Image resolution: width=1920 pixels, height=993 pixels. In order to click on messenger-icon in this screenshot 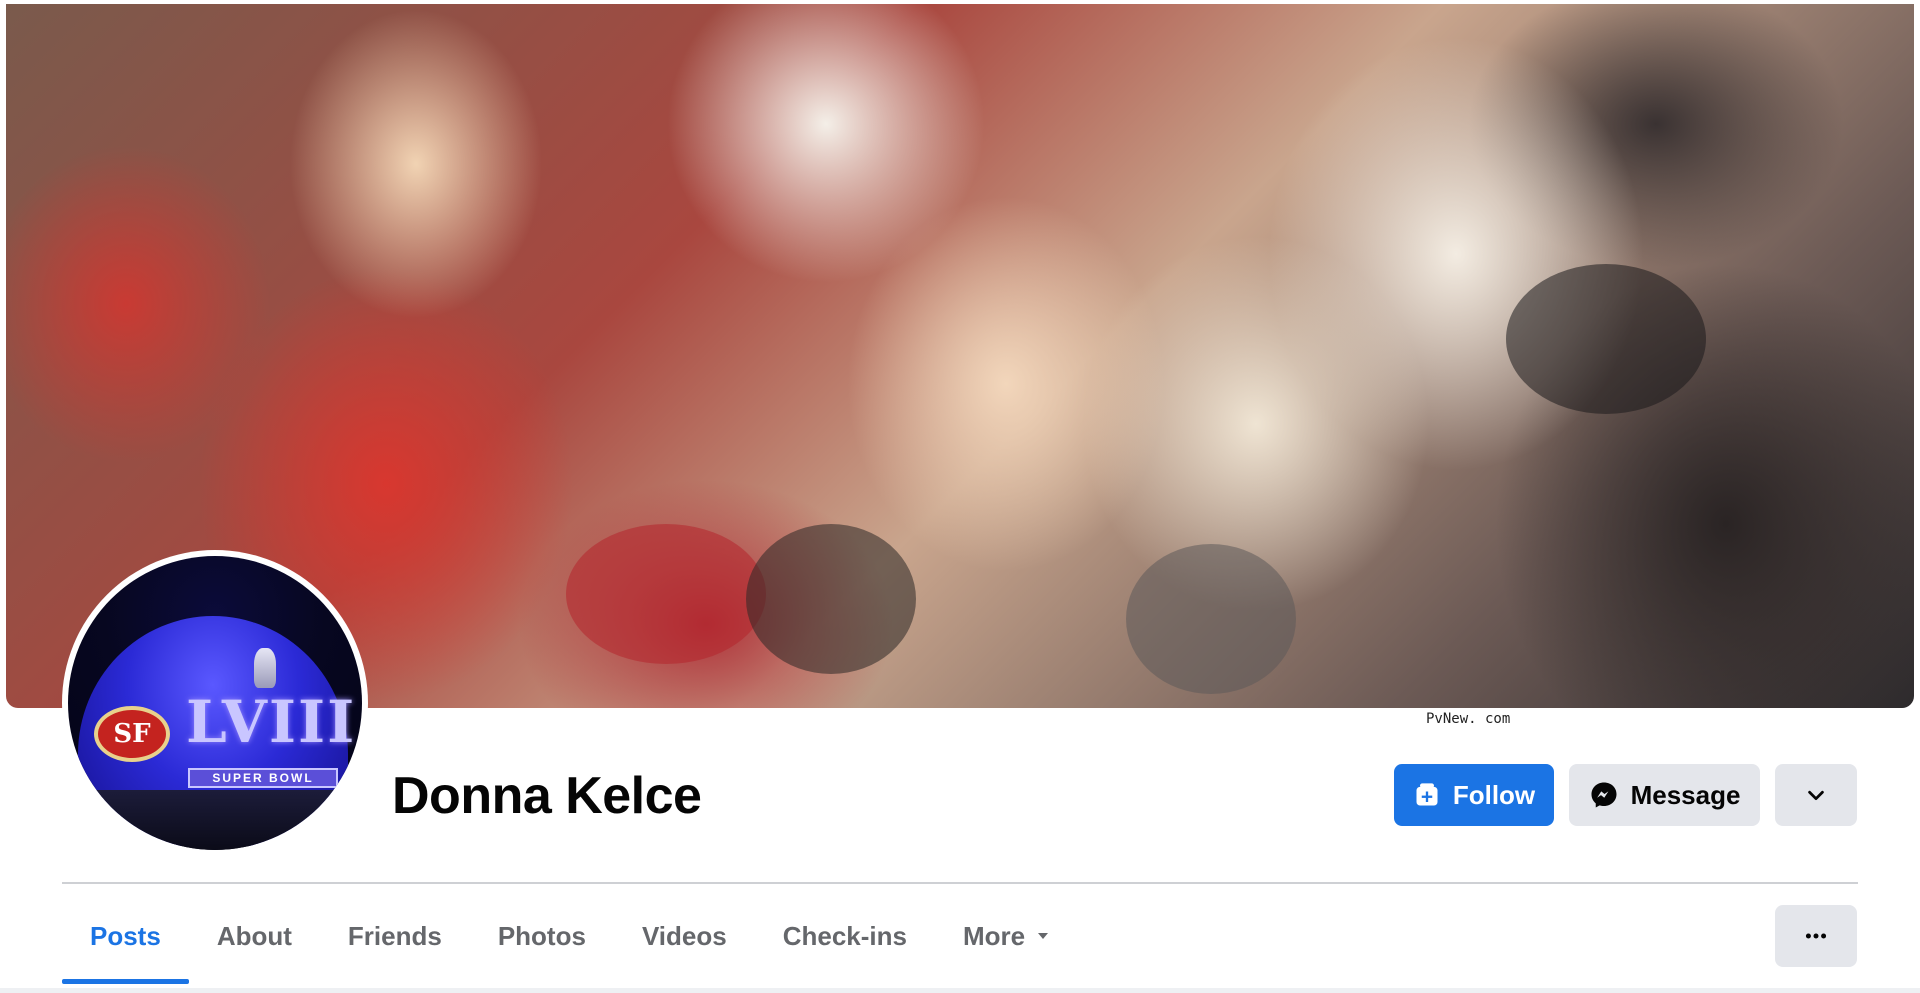, I will do `click(1604, 795)`.